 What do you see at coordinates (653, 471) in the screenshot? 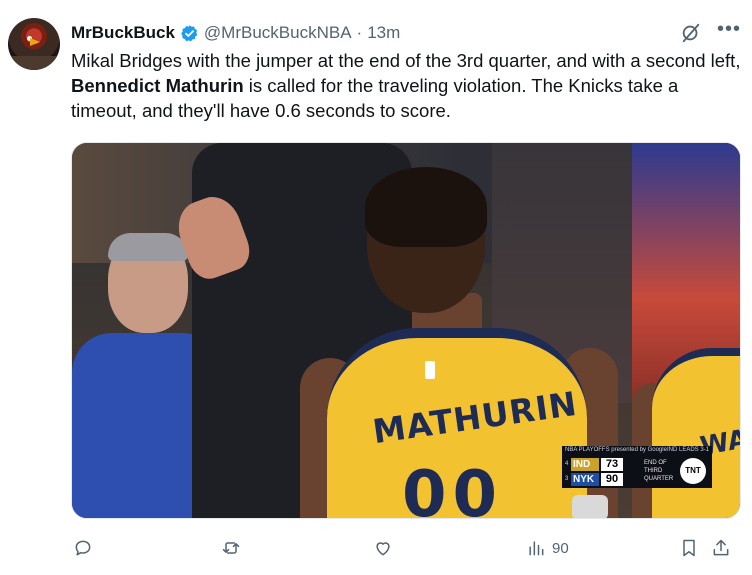
I see `period-line2: THIRD` at bounding box center [653, 471].